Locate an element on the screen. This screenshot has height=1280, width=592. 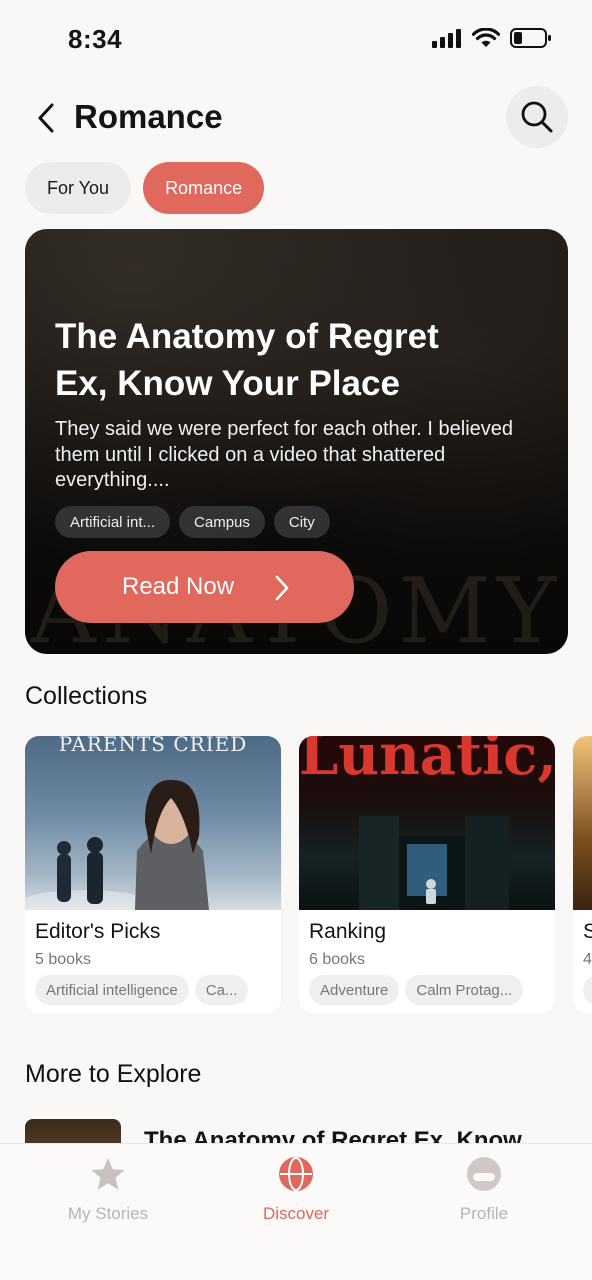
collection-name: S is located at coordinates (587, 931).